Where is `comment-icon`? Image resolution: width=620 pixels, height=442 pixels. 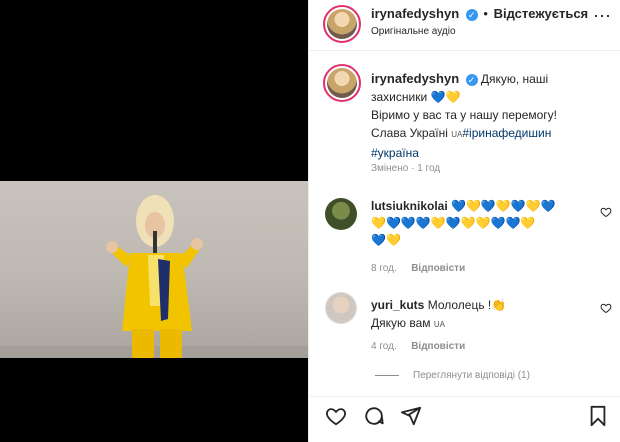 comment-icon is located at coordinates (374, 416).